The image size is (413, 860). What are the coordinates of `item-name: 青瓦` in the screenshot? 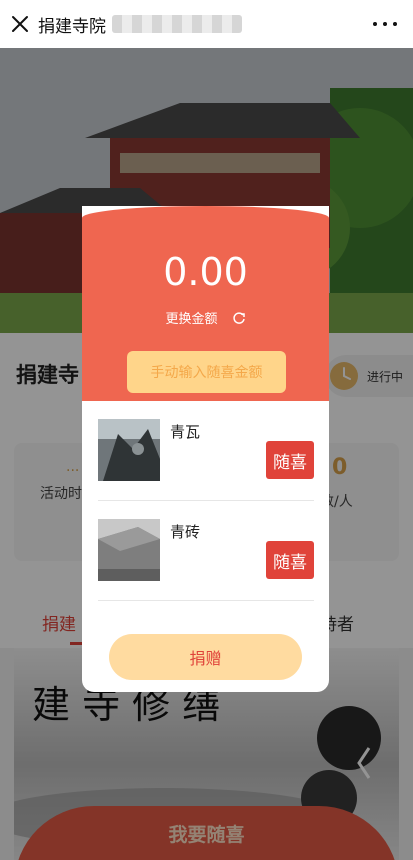 It's located at (185, 432).